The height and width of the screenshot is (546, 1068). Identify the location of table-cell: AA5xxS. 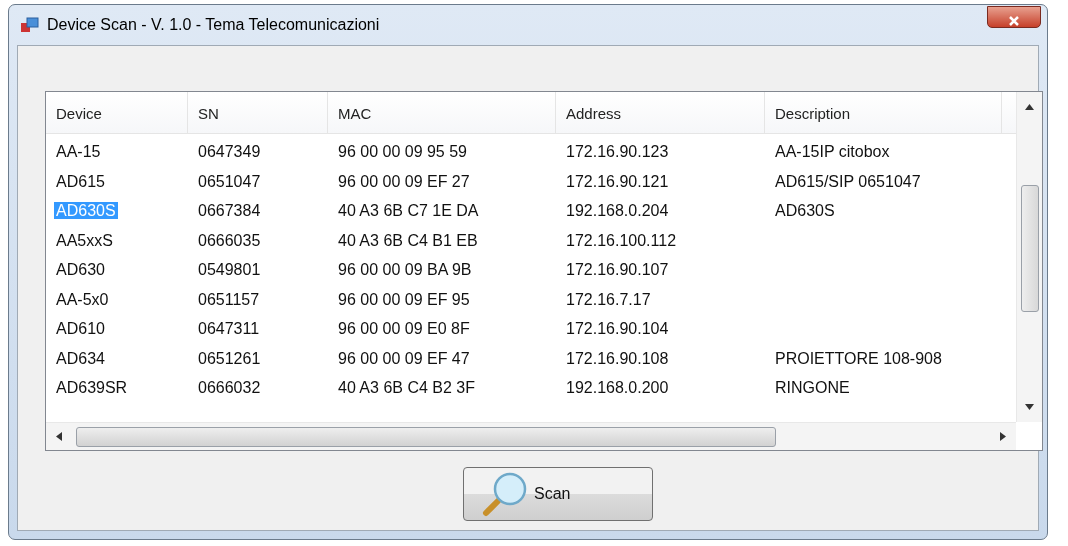
(84, 240).